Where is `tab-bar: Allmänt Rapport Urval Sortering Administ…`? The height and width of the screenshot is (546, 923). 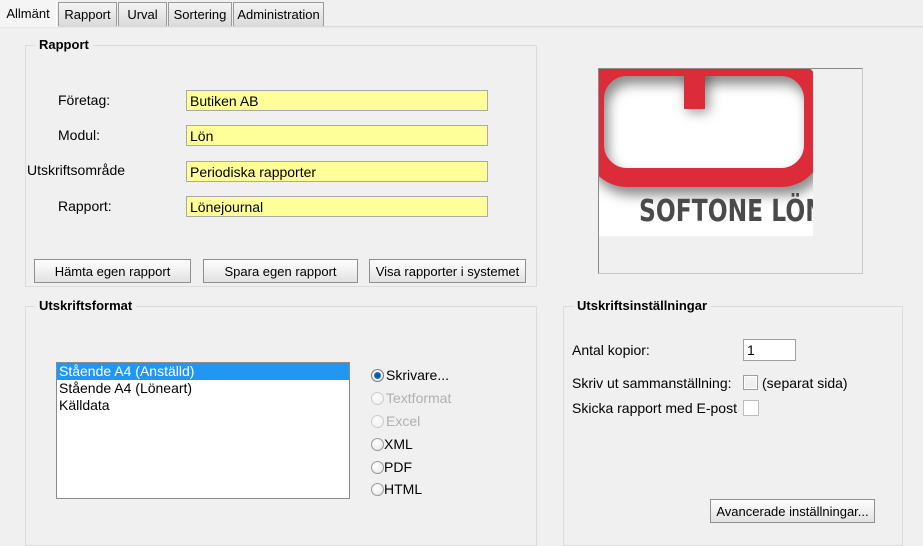 tab-bar: Allmänt Rapport Urval Sortering Administ… is located at coordinates (461, 13).